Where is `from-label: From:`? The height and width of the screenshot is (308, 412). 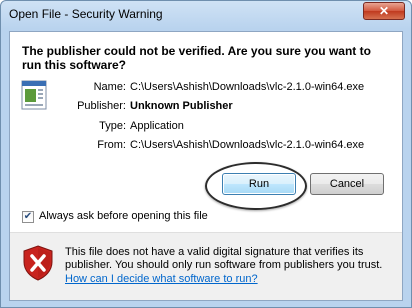
from-label: From: is located at coordinates (111, 145).